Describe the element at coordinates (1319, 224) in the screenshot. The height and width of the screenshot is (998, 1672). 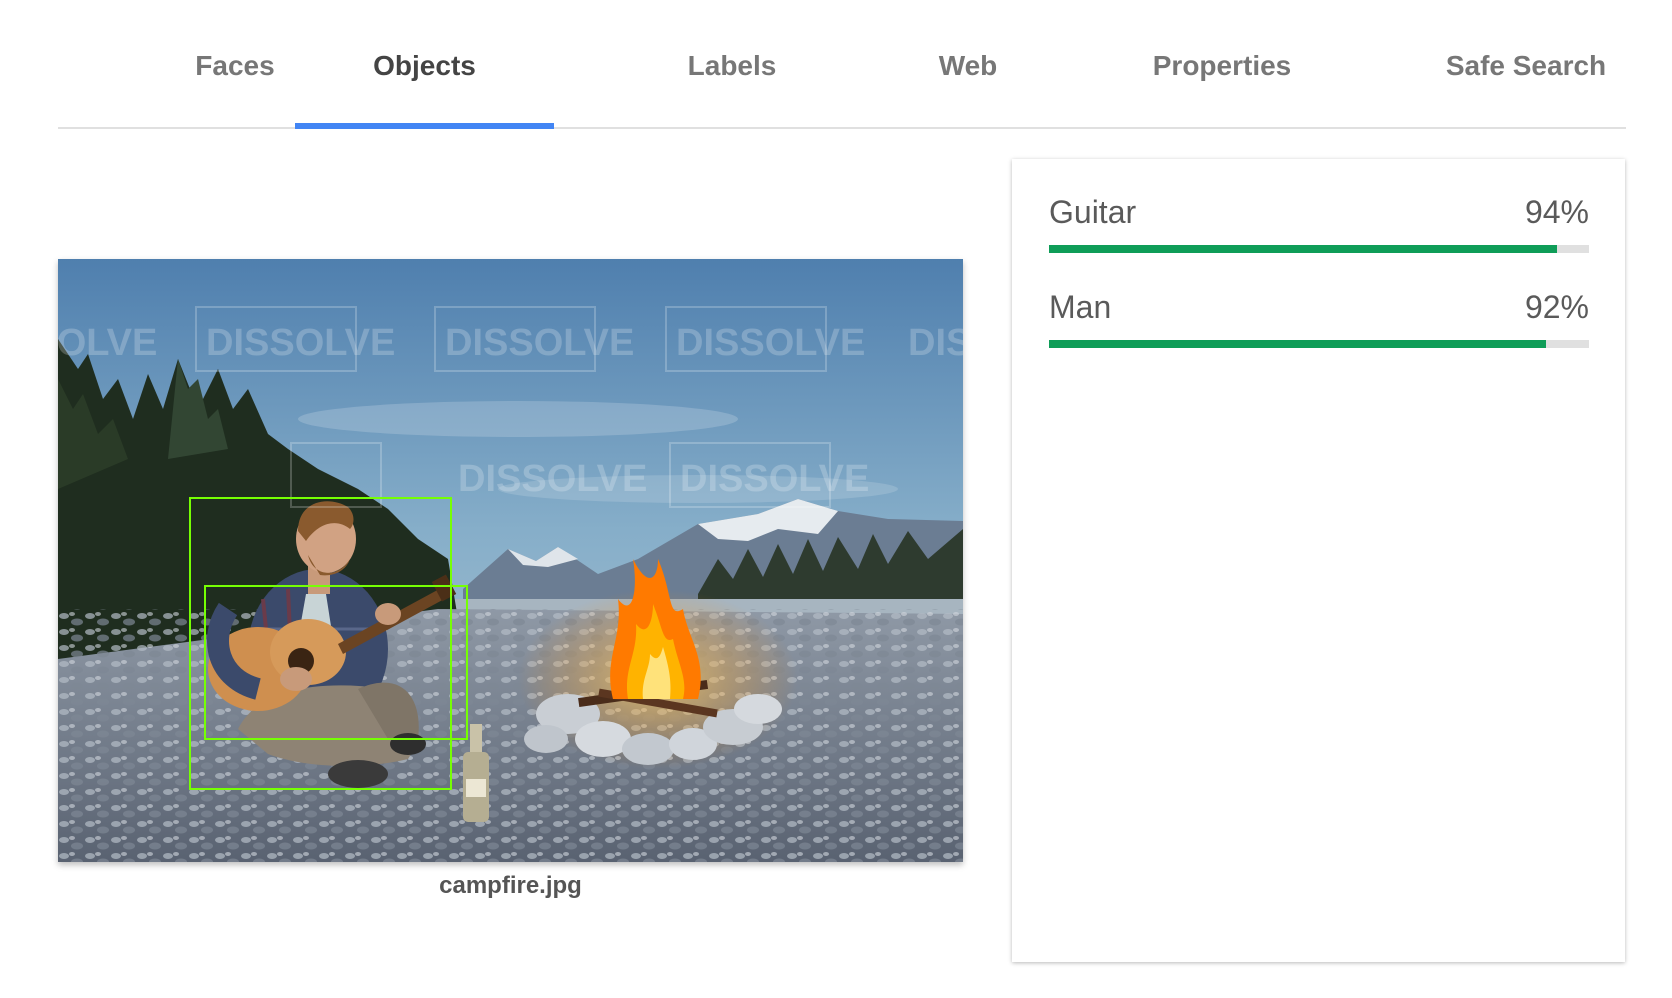
I see `result-row-guitar: Guitar 94%` at that location.